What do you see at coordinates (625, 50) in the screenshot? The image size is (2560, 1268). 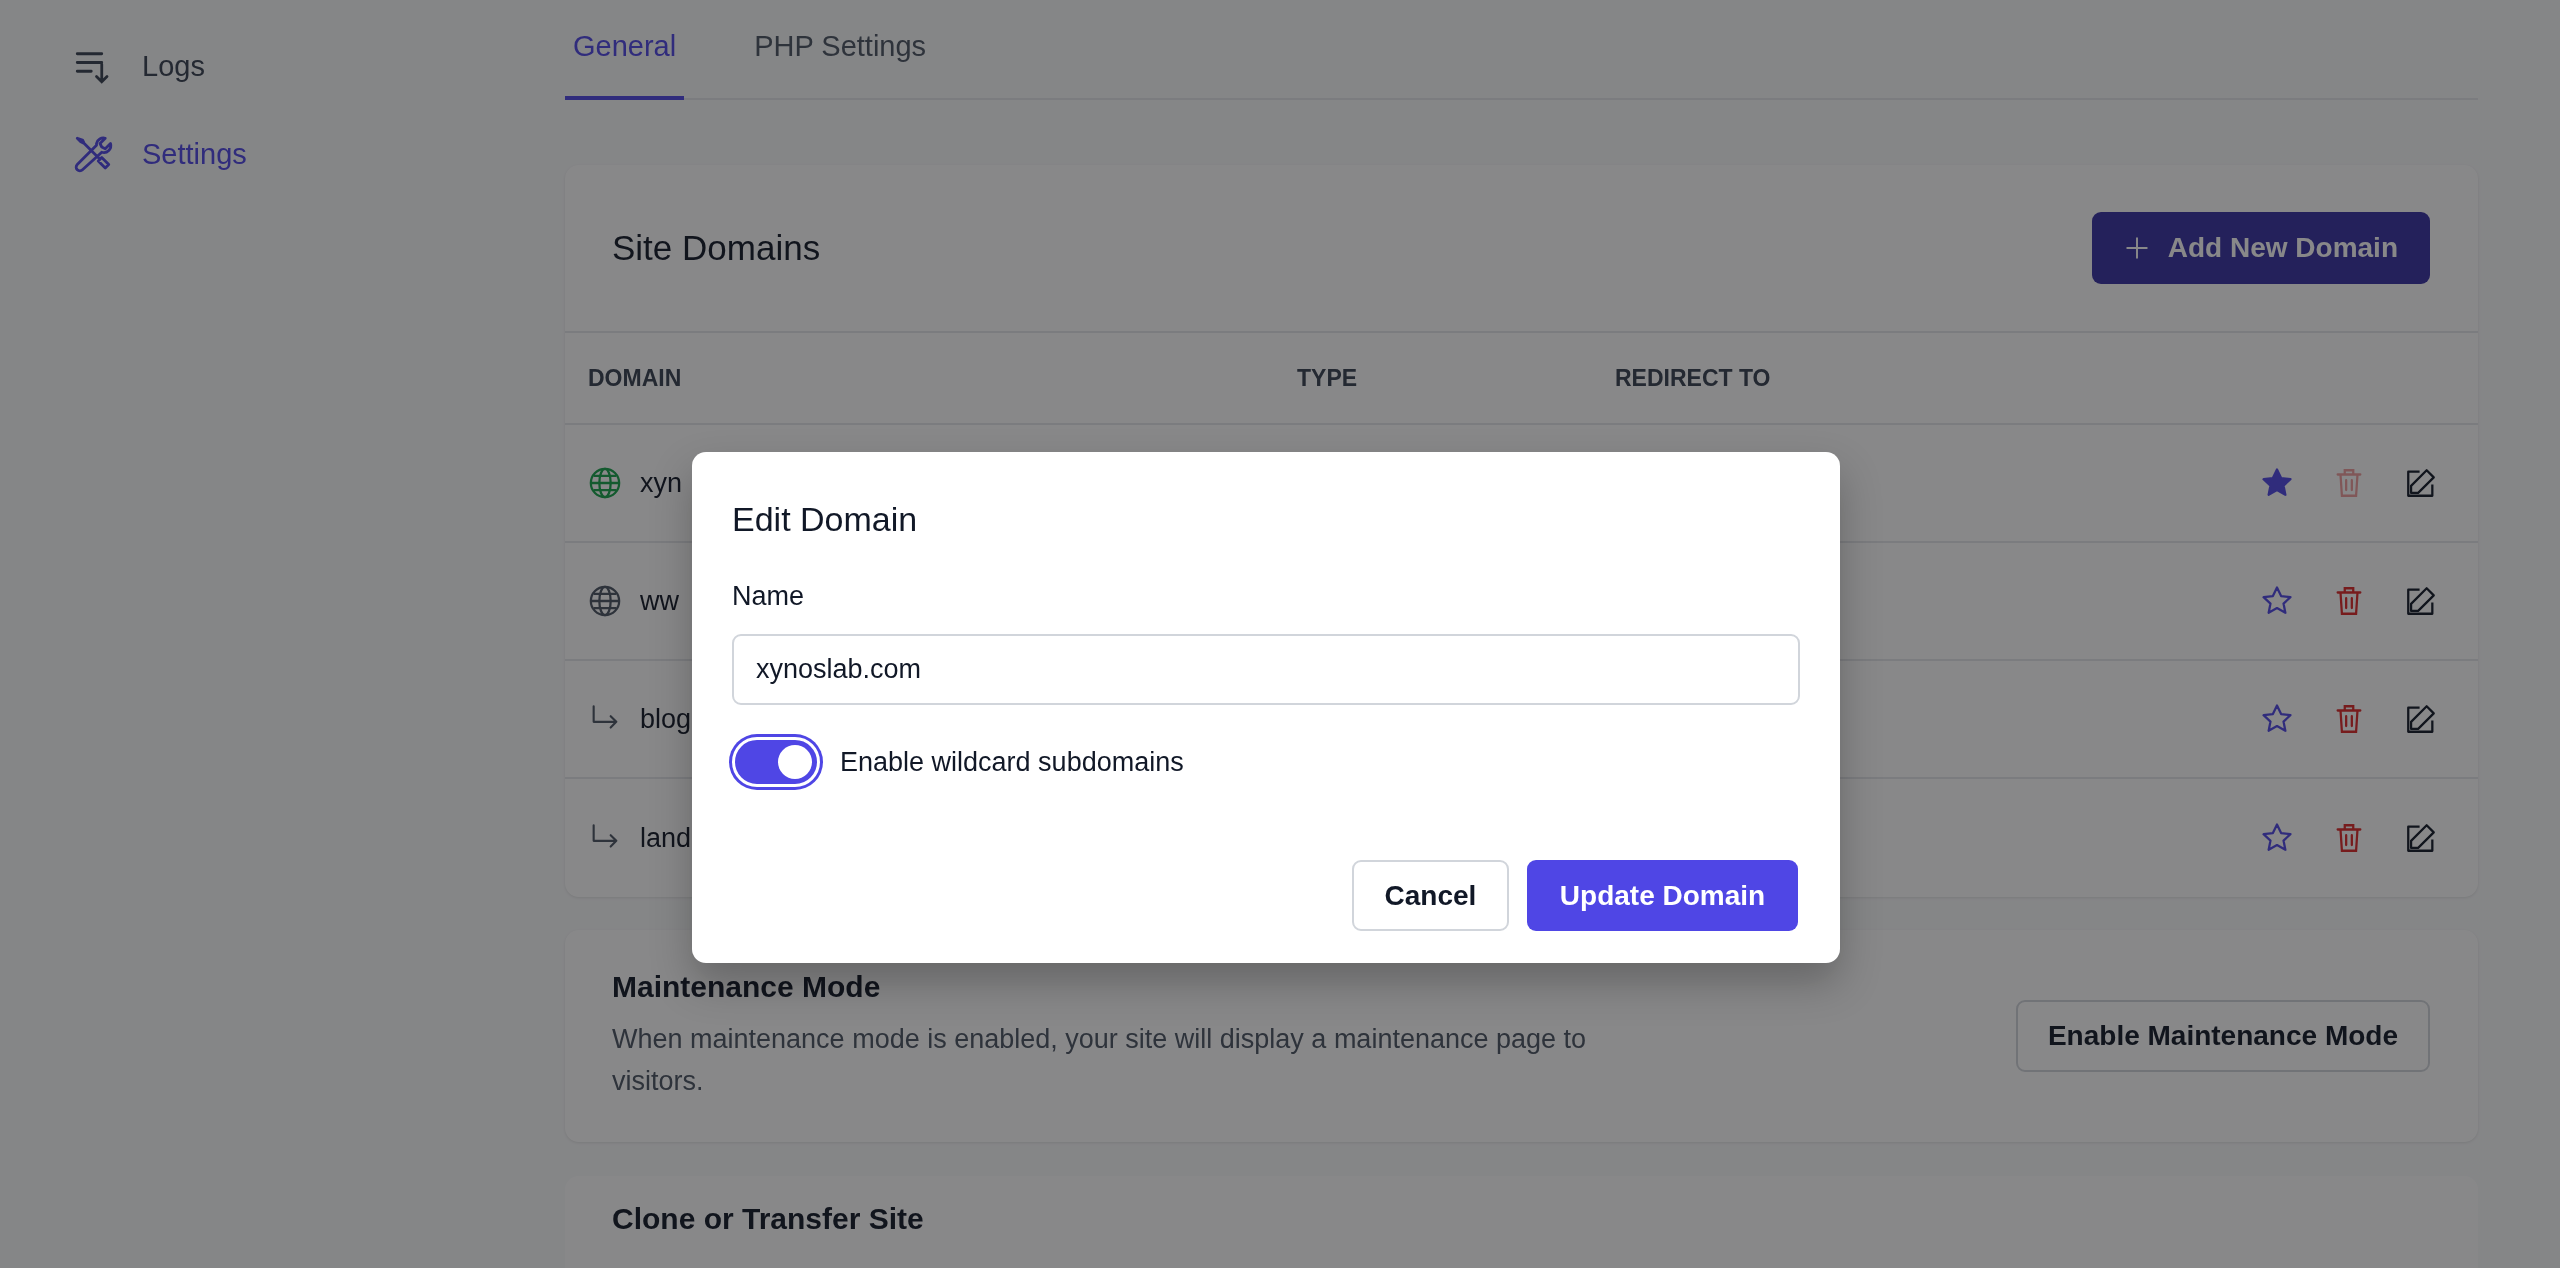 I see `tab: General` at bounding box center [625, 50].